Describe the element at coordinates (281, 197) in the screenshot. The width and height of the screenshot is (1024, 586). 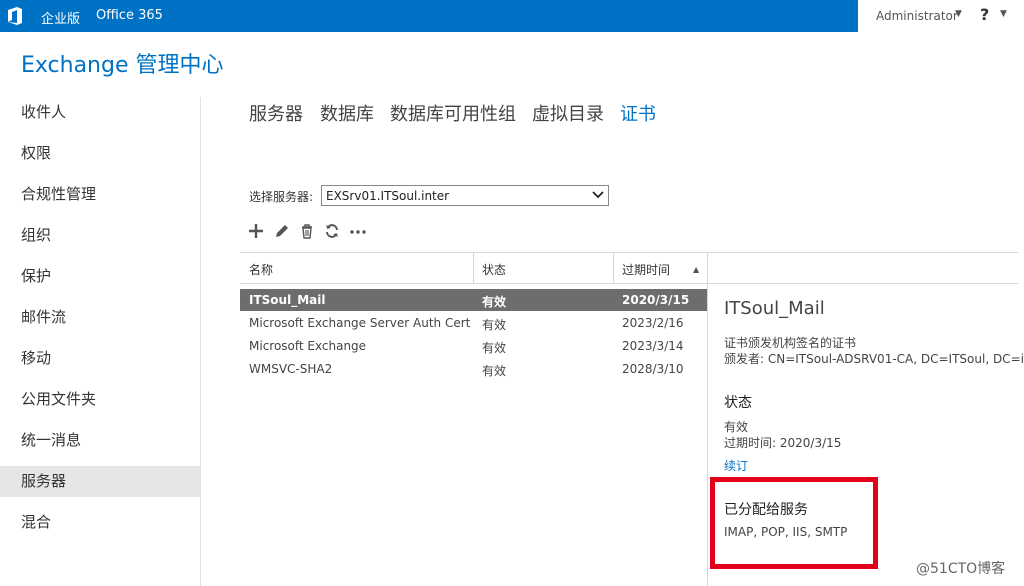
I see `server-select-label: 选择服务器:` at that location.